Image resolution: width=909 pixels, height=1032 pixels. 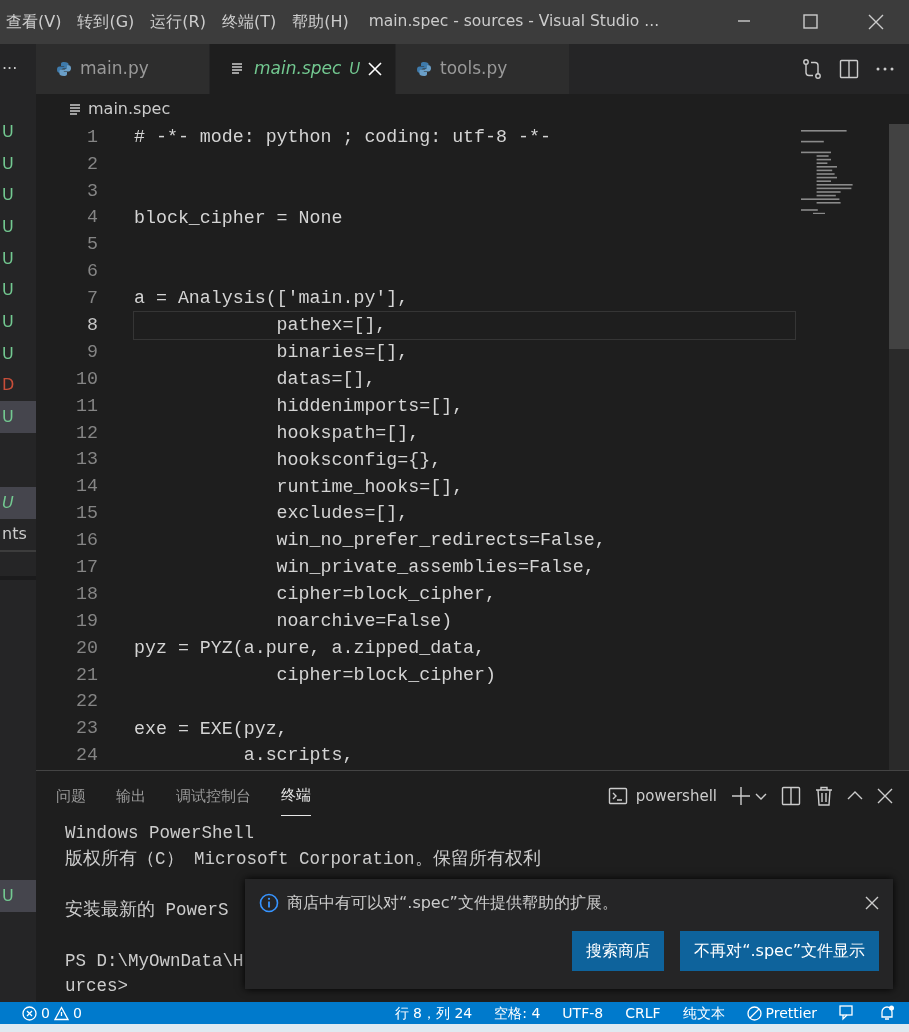 I want to click on line-number: 14, so click(x=86, y=487).